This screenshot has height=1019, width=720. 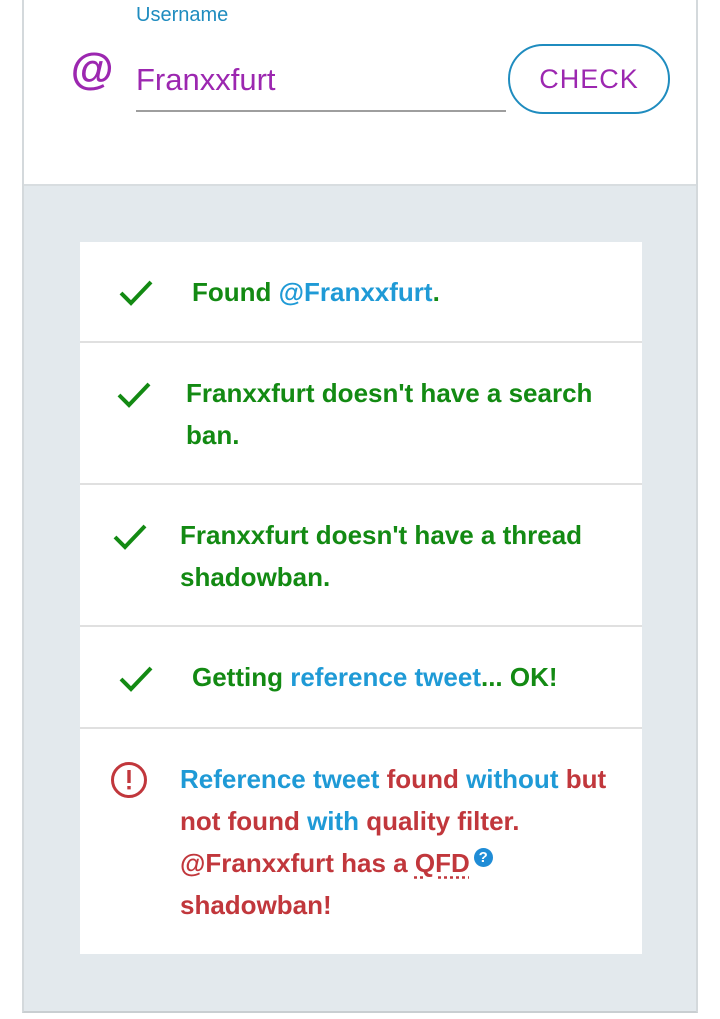 What do you see at coordinates (91, 69) in the screenshot?
I see `at-icon: @` at bounding box center [91, 69].